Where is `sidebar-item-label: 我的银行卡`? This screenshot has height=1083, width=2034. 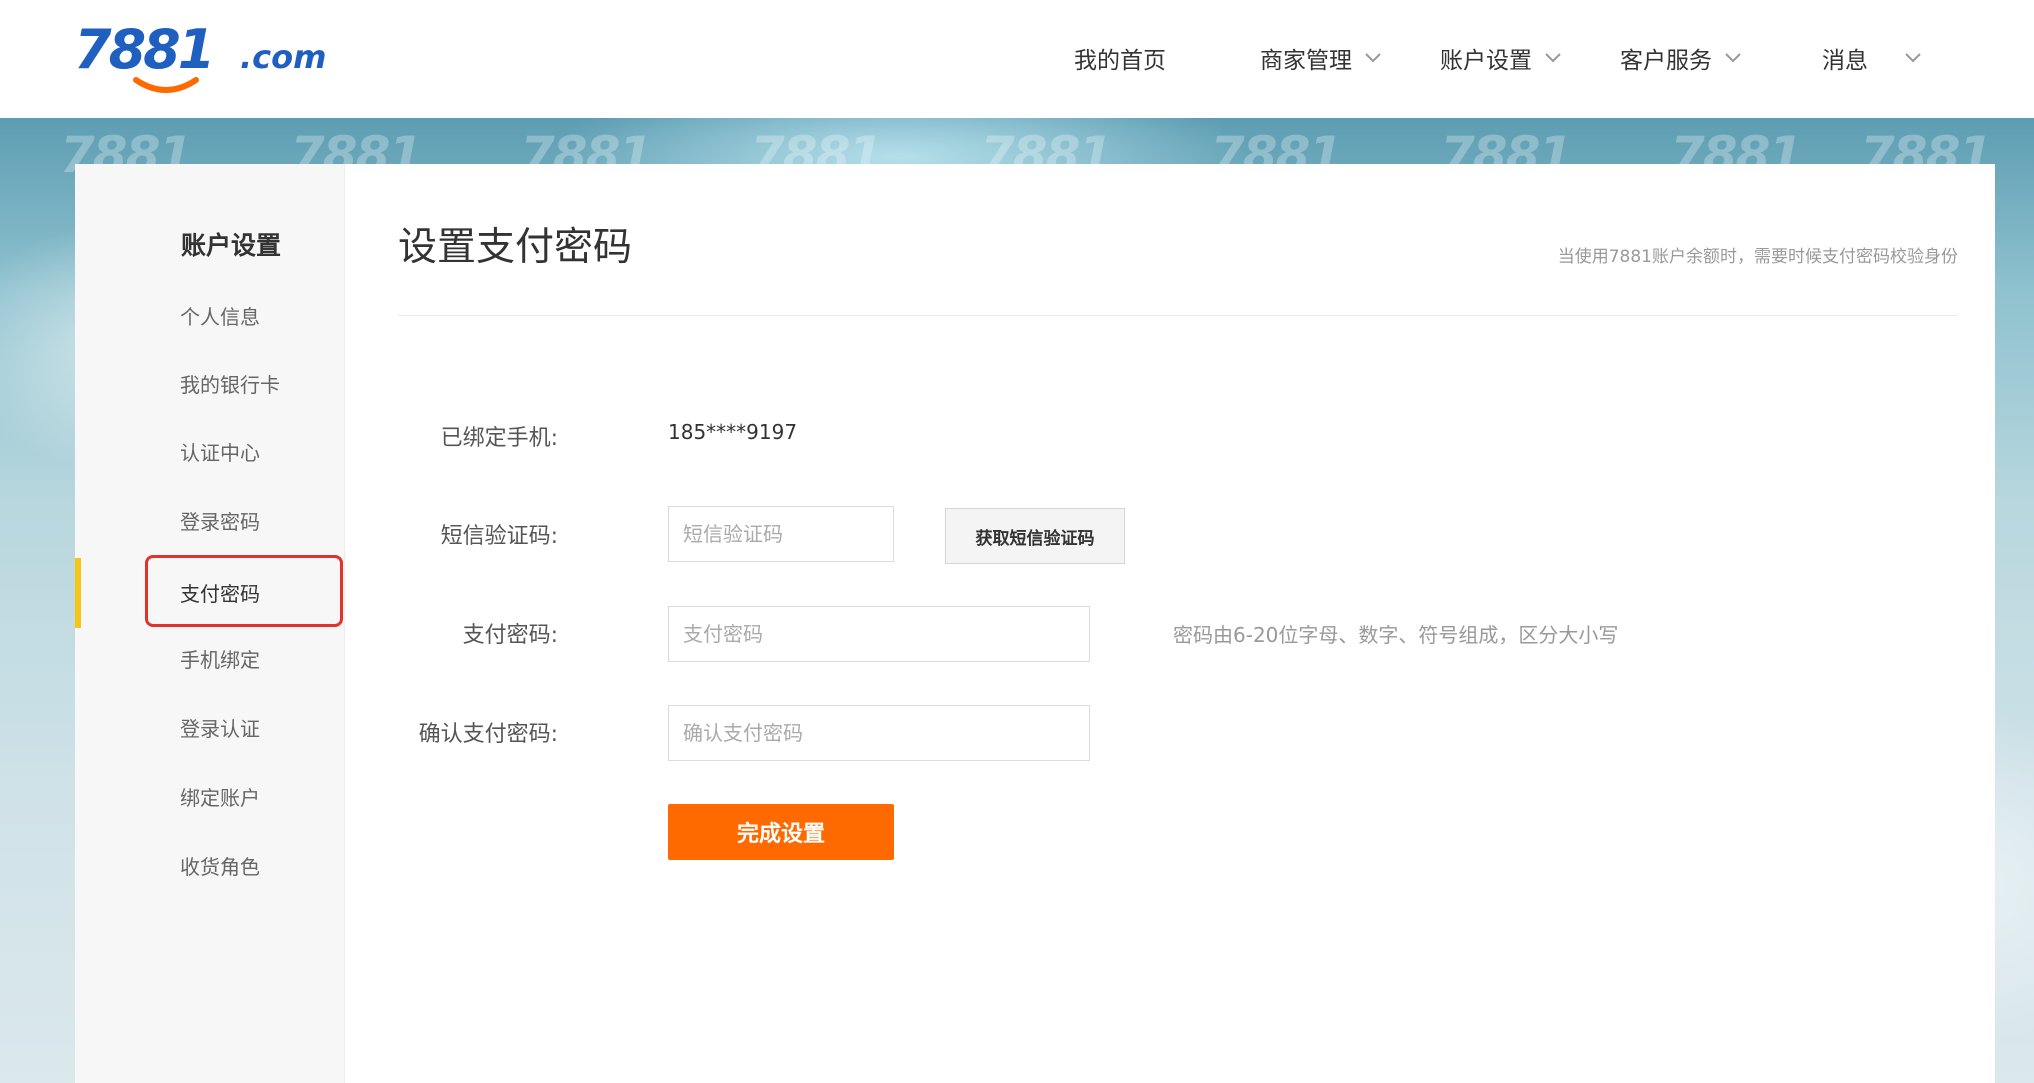 sidebar-item-label: 我的银行卡 is located at coordinates (230, 384).